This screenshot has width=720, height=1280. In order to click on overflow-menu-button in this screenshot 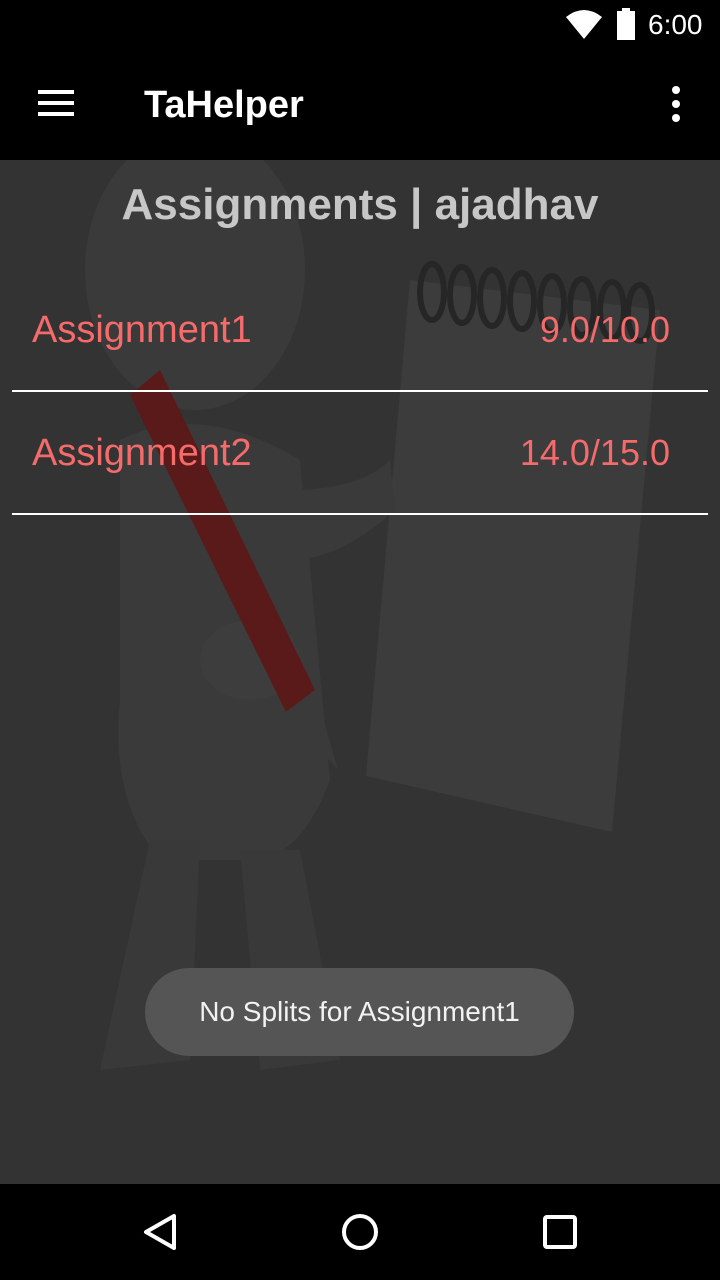, I will do `click(676, 104)`.